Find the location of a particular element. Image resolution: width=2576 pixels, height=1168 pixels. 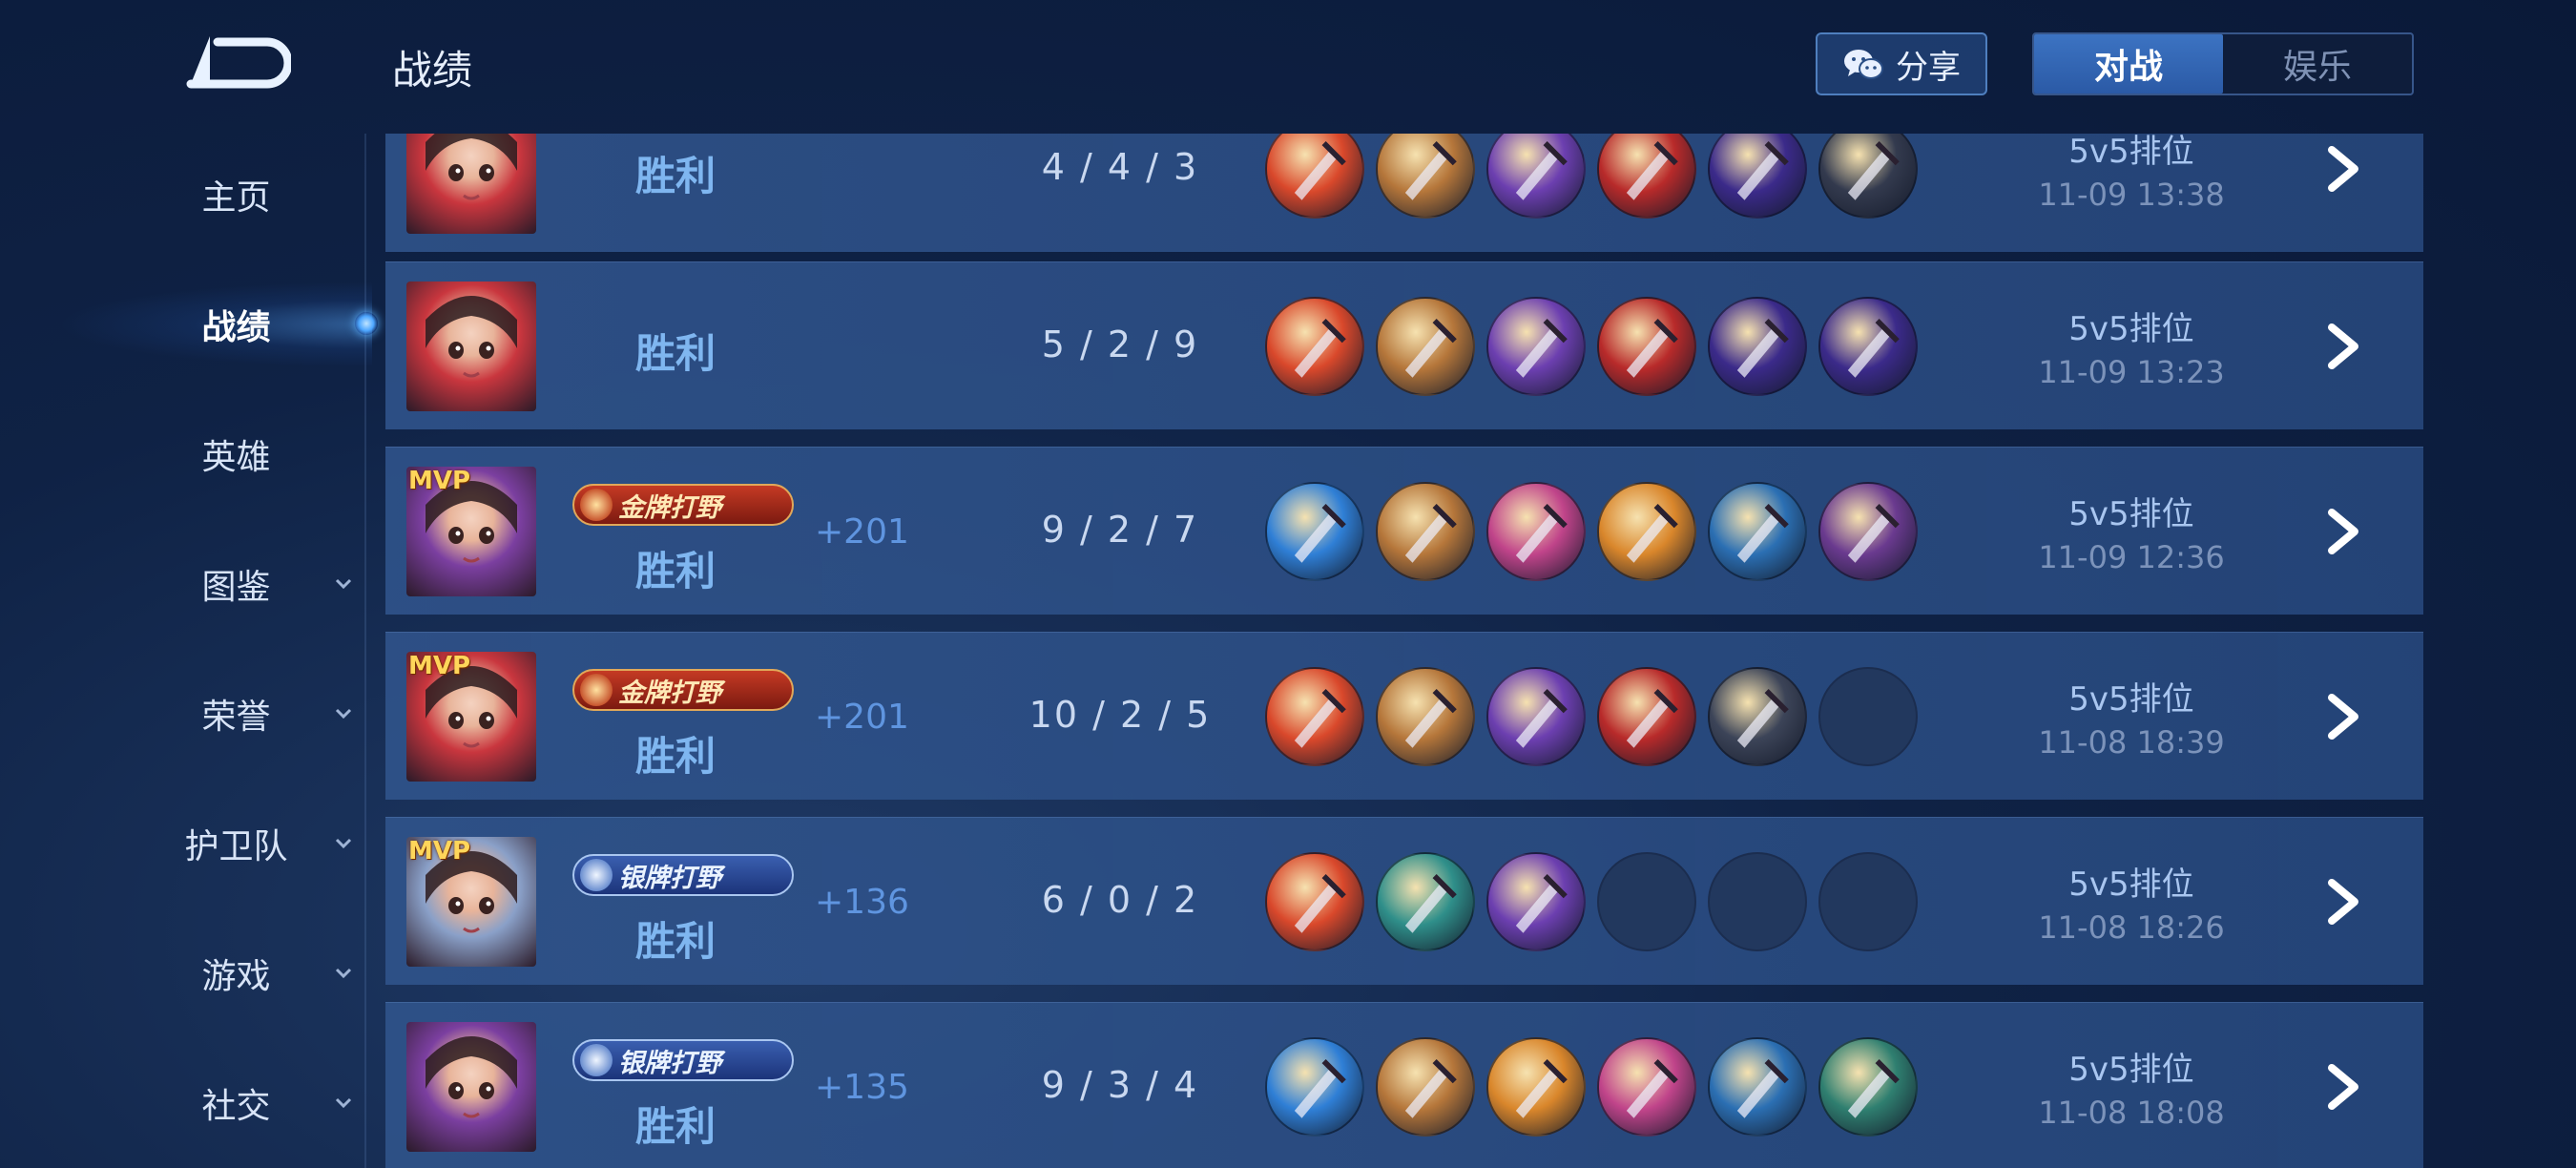

sidebar-divider is located at coordinates (365, 651).